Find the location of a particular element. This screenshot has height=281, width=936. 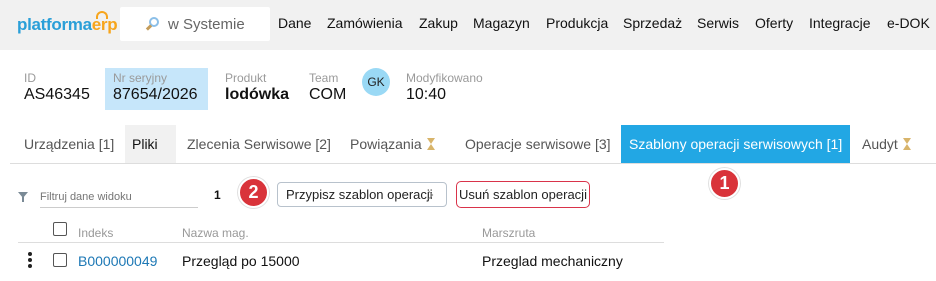

cloud-icon is located at coordinates (102, 15).